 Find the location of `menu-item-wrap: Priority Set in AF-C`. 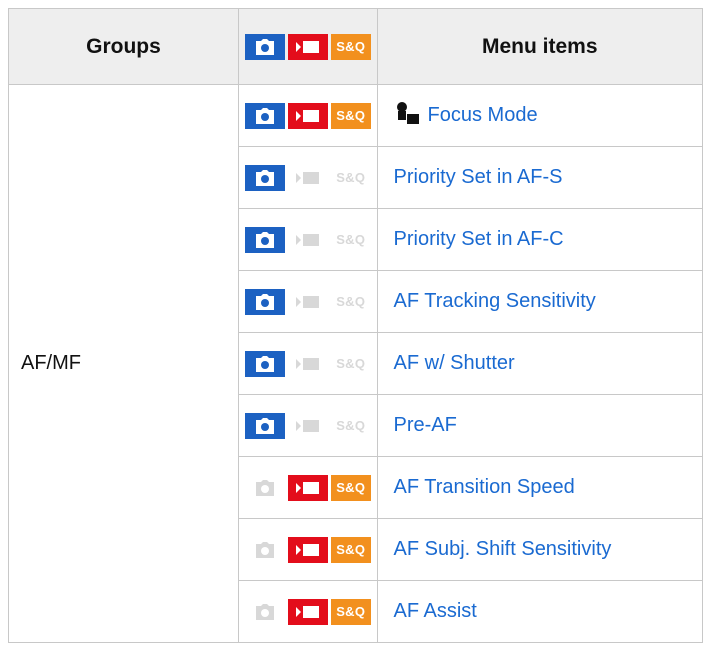

menu-item-wrap: Priority Set in AF-C is located at coordinates (548, 239).